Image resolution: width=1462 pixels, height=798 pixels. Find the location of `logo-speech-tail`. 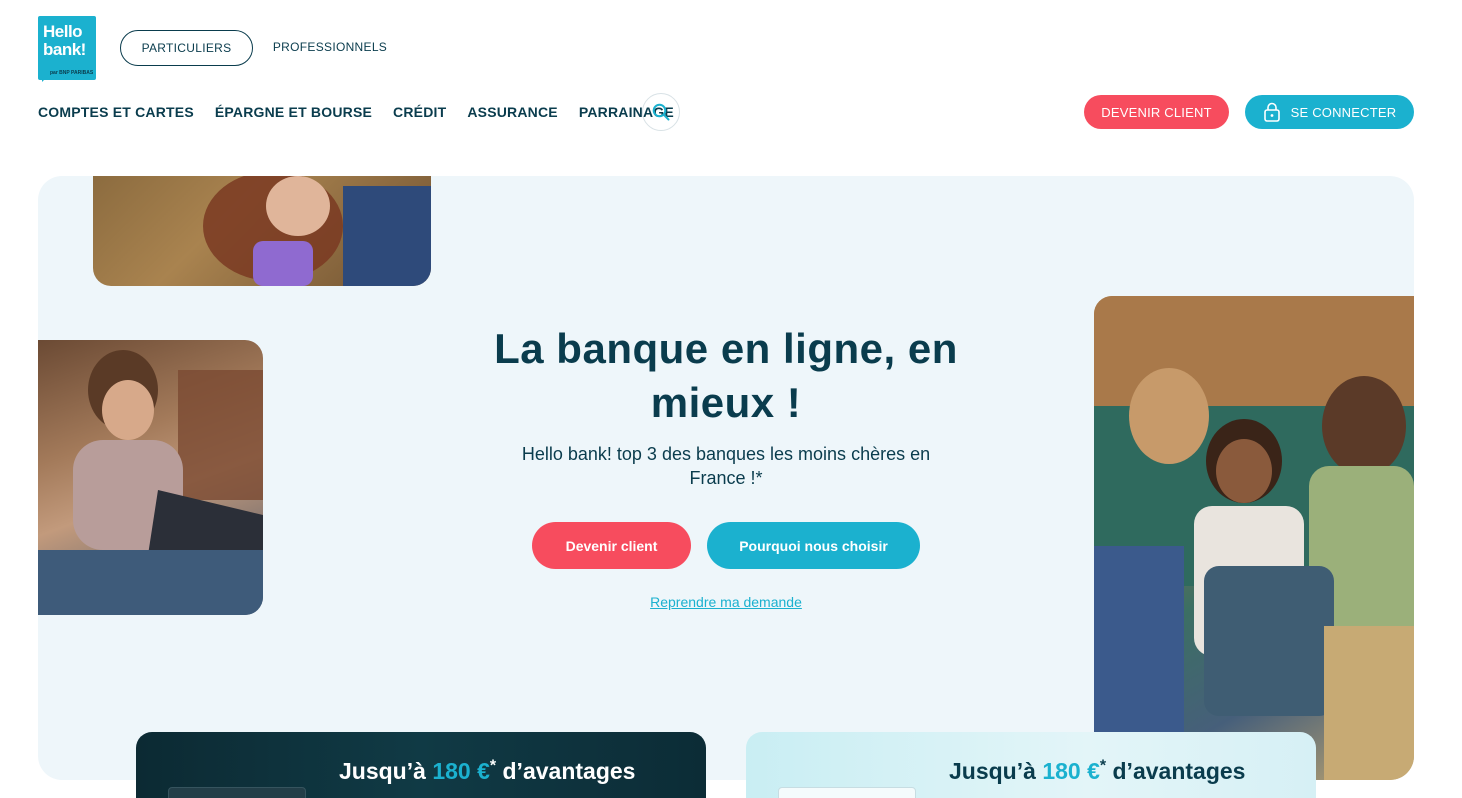

logo-speech-tail is located at coordinates (46, 78).